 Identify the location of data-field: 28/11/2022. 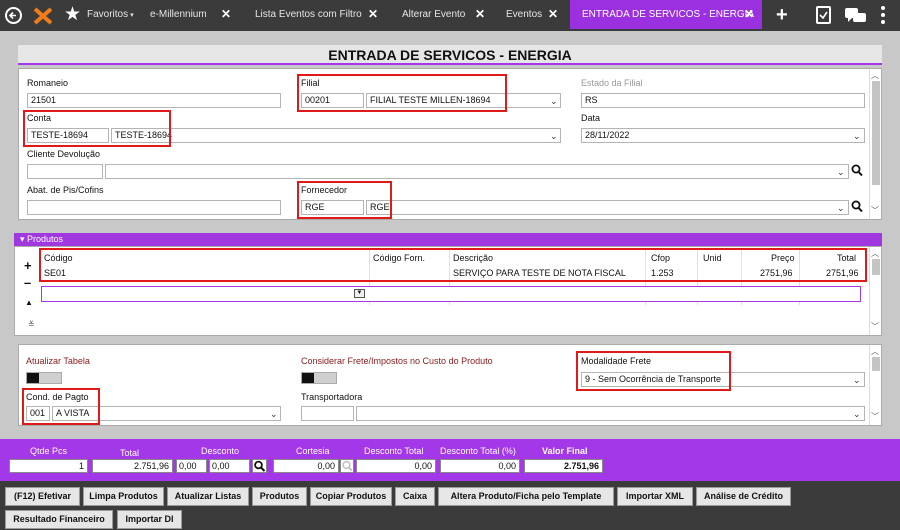
(723, 135).